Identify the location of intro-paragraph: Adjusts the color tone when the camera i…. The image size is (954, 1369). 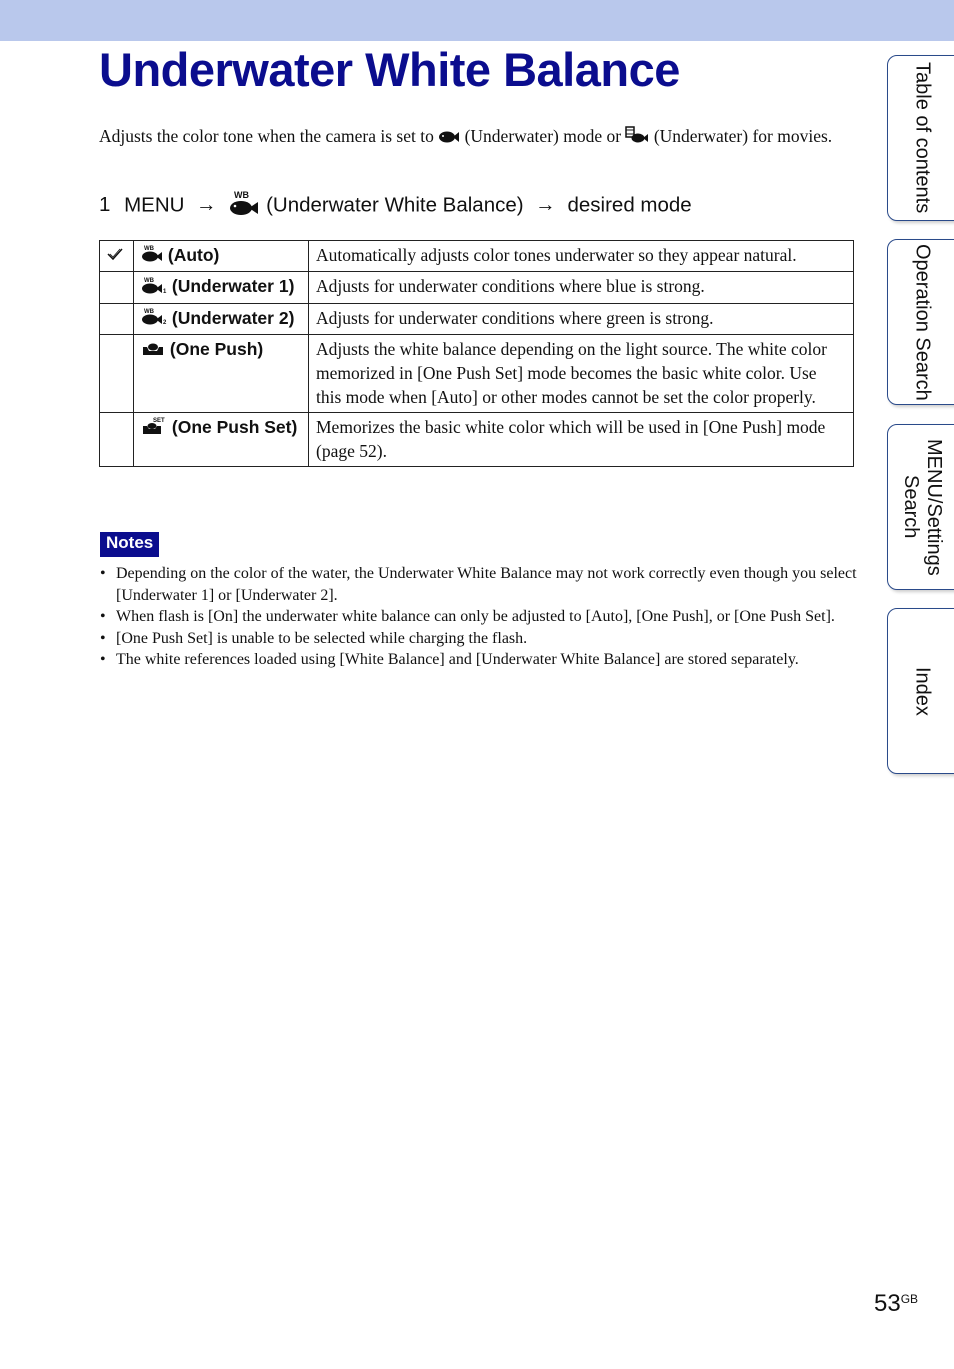
(479, 137).